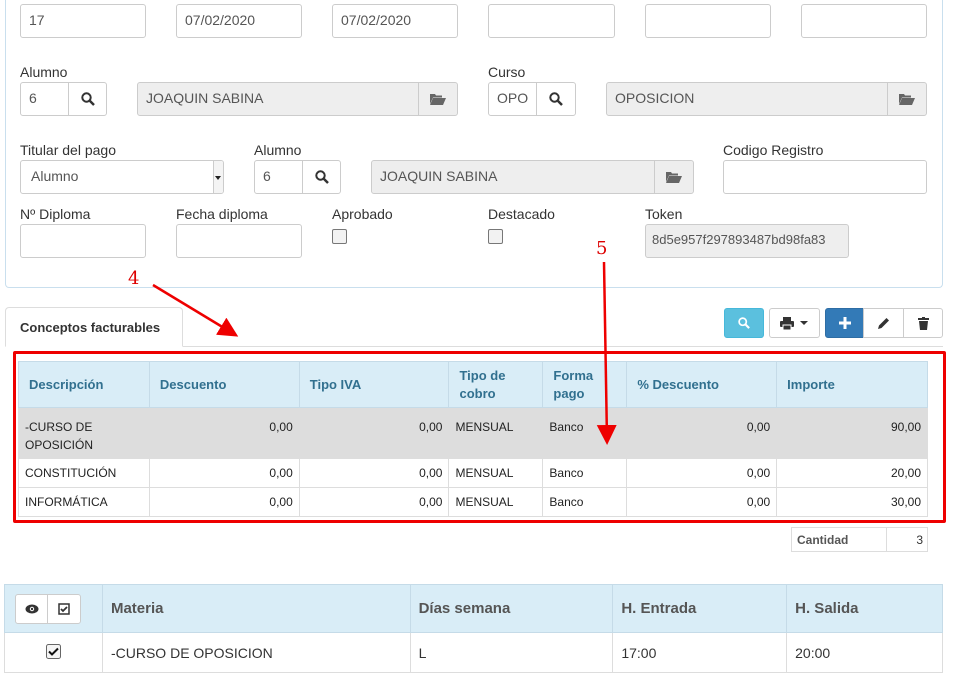  Describe the element at coordinates (886, 539) in the screenshot. I see `cantidad-divider` at that location.